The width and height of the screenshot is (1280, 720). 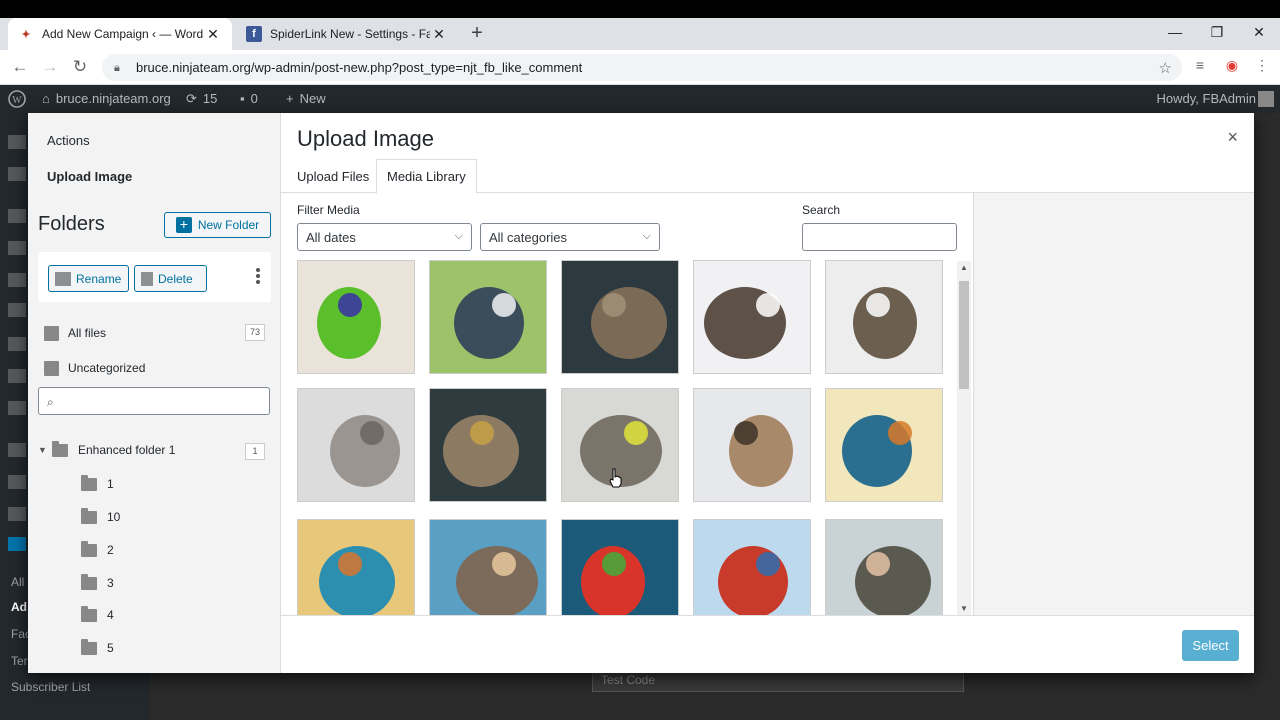 I want to click on playlist-icon: ≡, so click(x=1200, y=65).